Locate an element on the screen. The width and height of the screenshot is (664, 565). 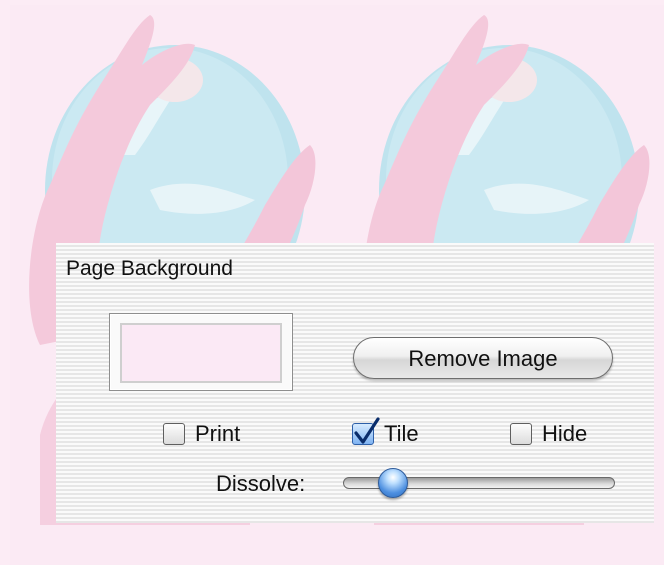
checkmark-icon is located at coordinates (367, 430).